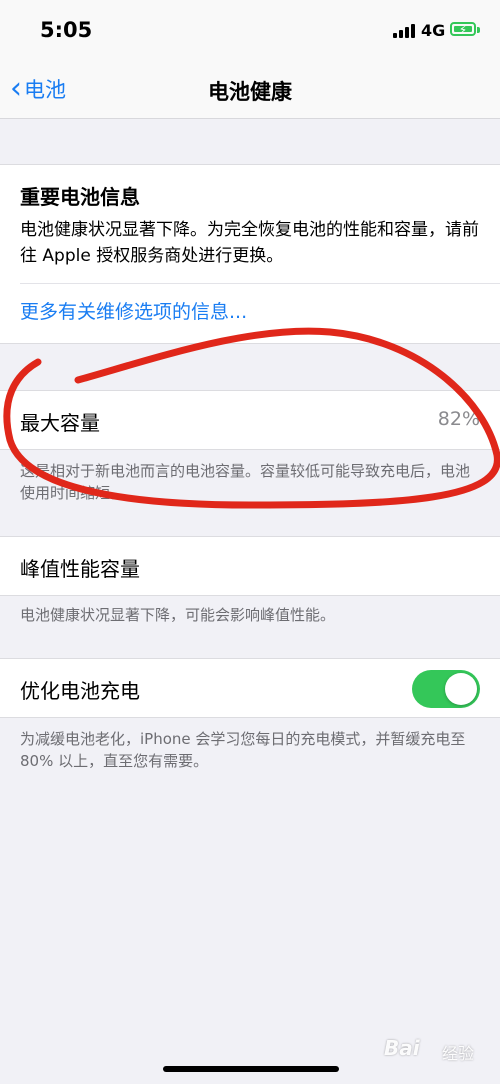  I want to click on optimized-charging-row: 优化电池充电, so click(250, 688).